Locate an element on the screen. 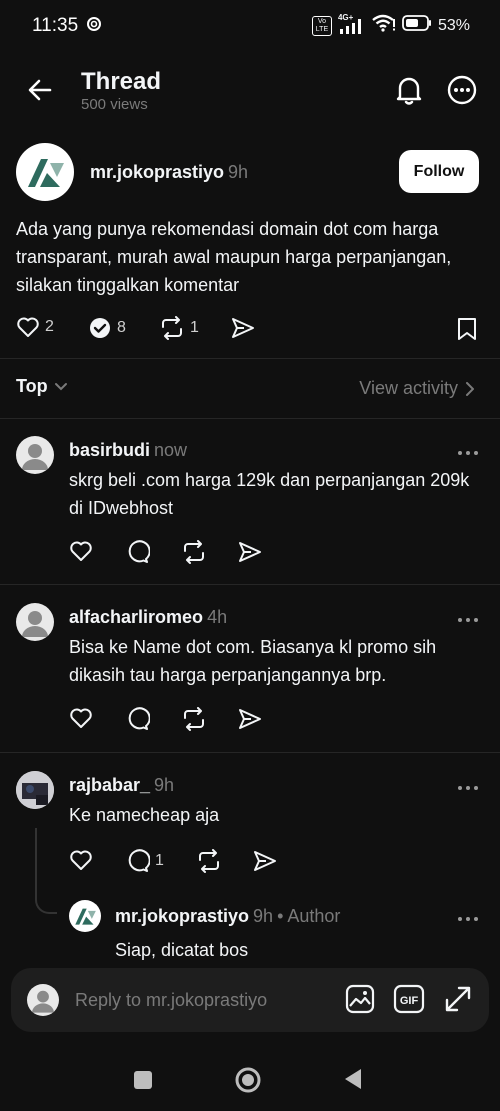  like-button: 2 is located at coordinates (35, 327).